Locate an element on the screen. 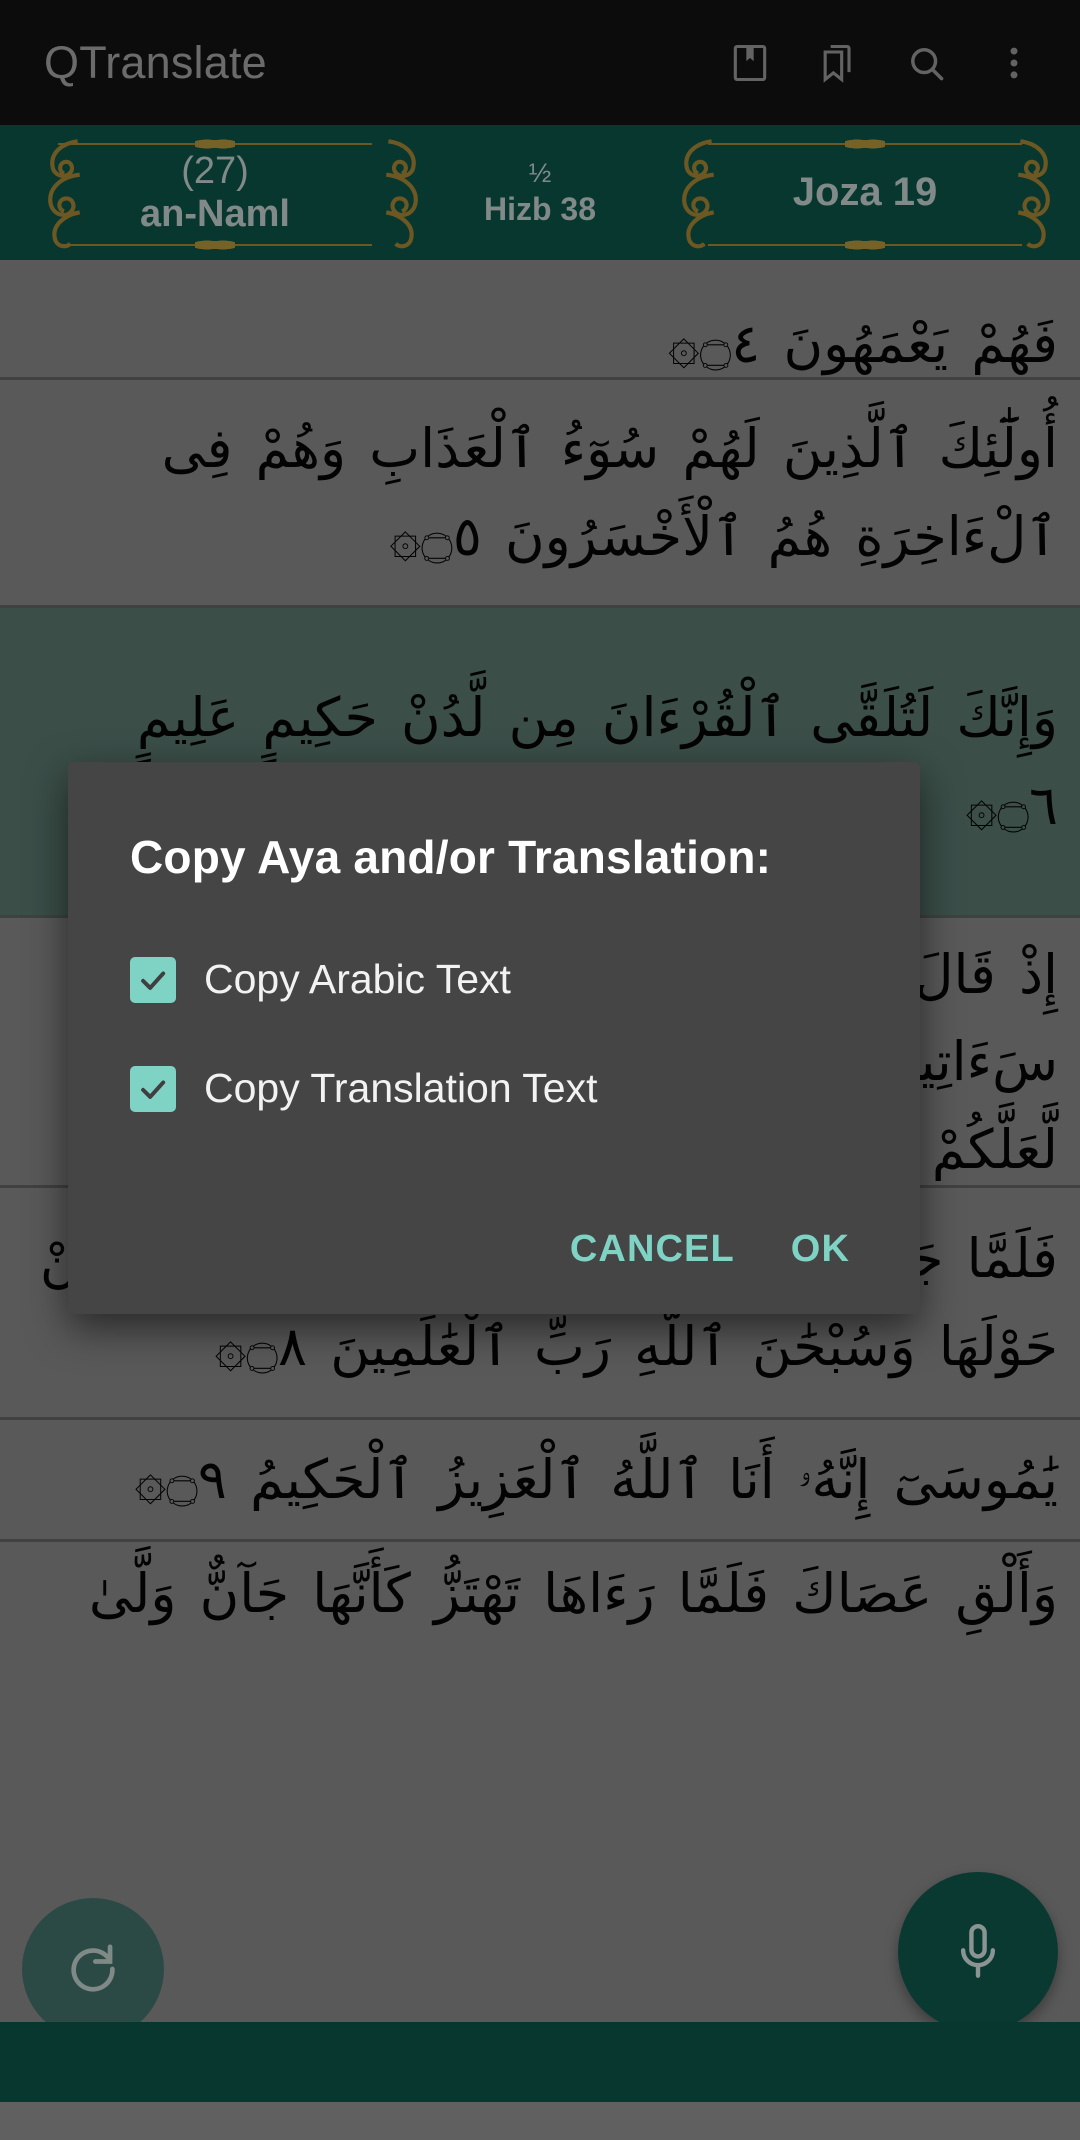 This screenshot has width=1080, height=2140. bottom-bar is located at coordinates (540, 2062).